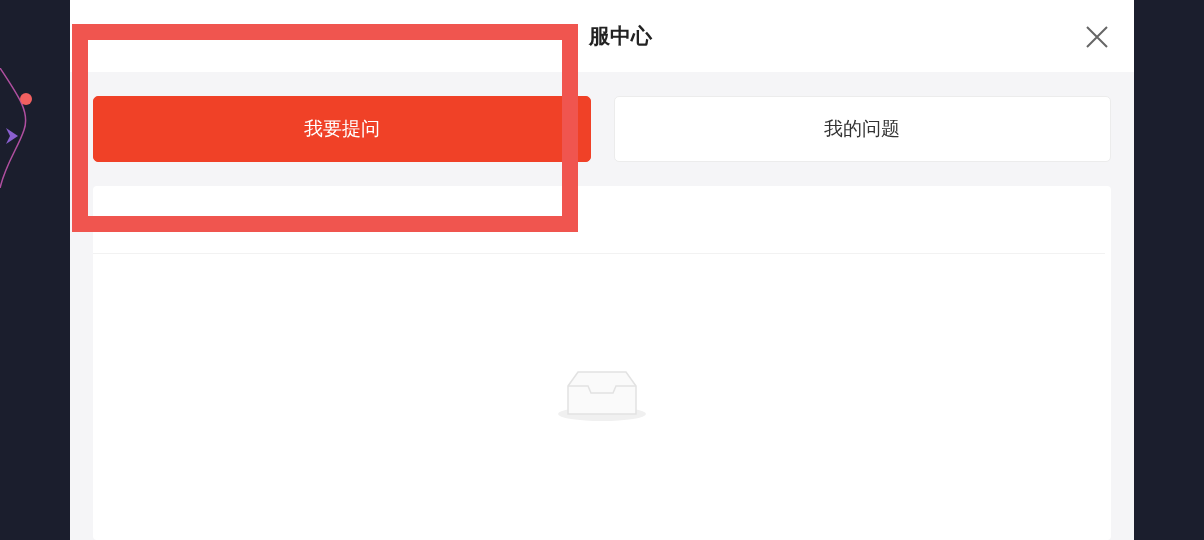  What do you see at coordinates (1097, 37) in the screenshot?
I see `close-icon` at bounding box center [1097, 37].